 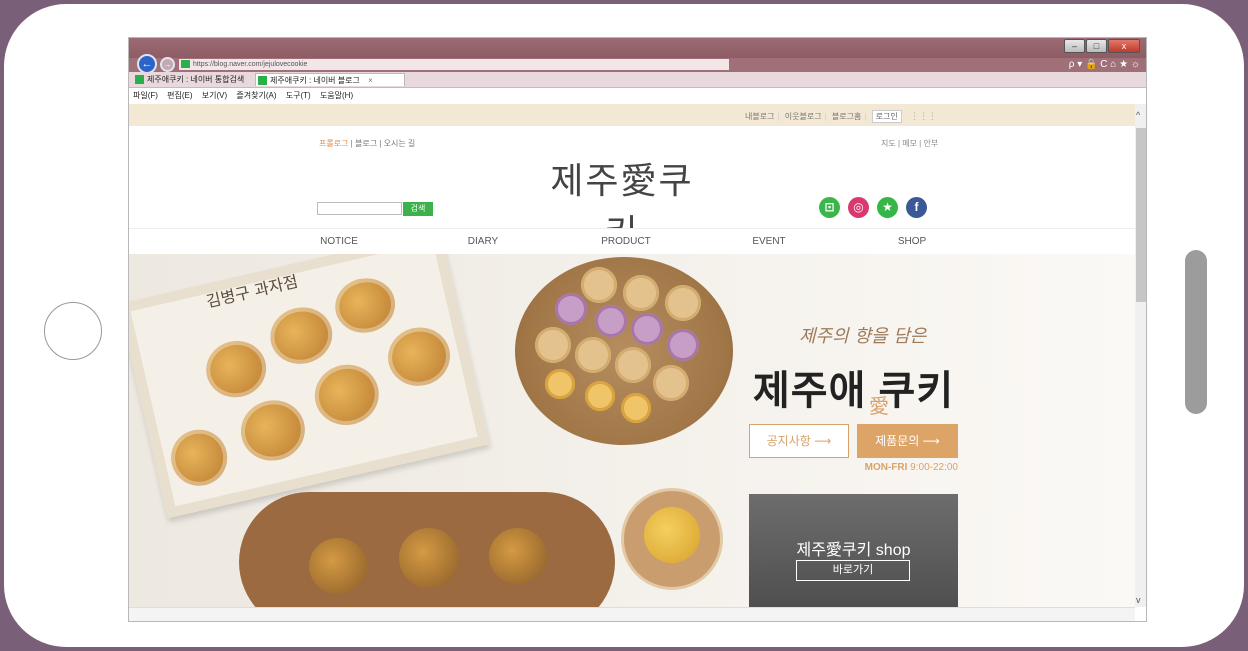 I want to click on site-favicon-icon, so click(x=185, y=64).